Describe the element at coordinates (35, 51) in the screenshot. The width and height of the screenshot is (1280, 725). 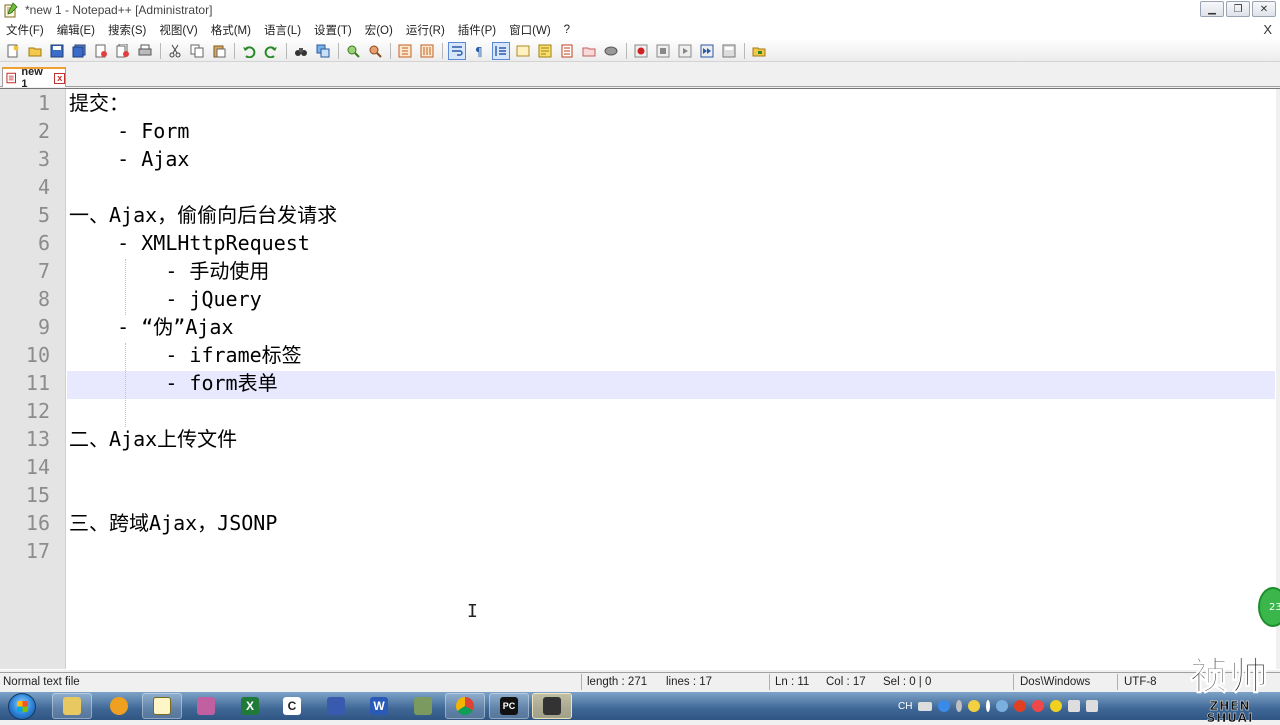
I see `open-file-button` at that location.